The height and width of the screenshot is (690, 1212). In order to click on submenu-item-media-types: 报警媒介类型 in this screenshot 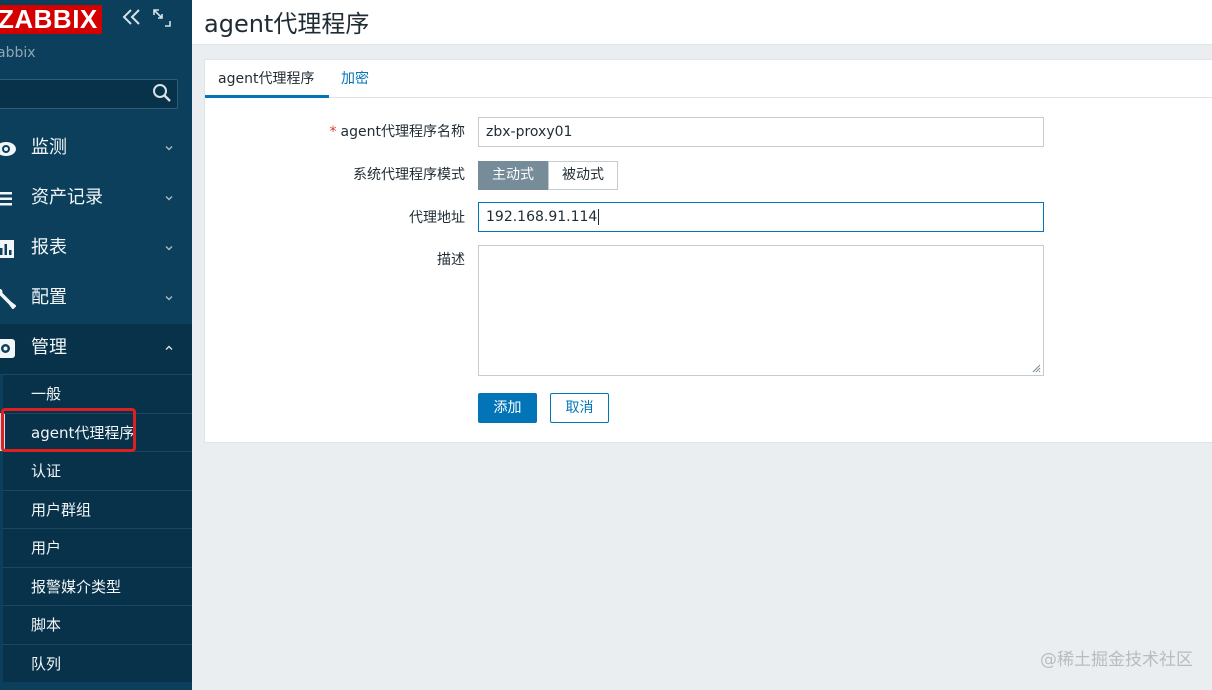, I will do `click(96, 585)`.